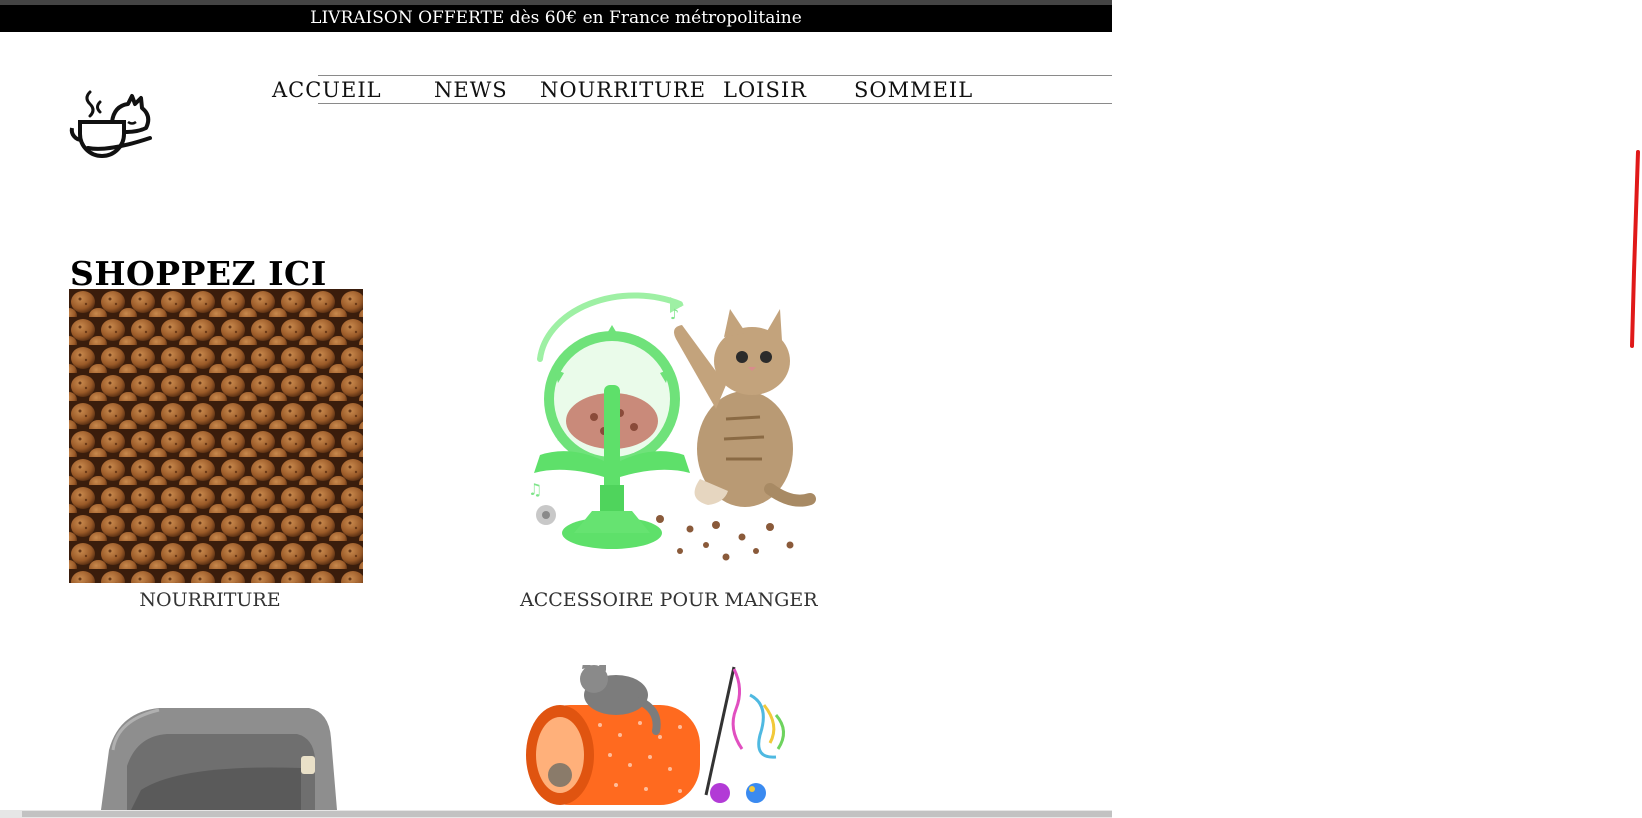 This screenshot has height=818, width=1642. What do you see at coordinates (669, 600) in the screenshot?
I see `tile-caption: ACCESSOIRE POUR MANGER` at bounding box center [669, 600].